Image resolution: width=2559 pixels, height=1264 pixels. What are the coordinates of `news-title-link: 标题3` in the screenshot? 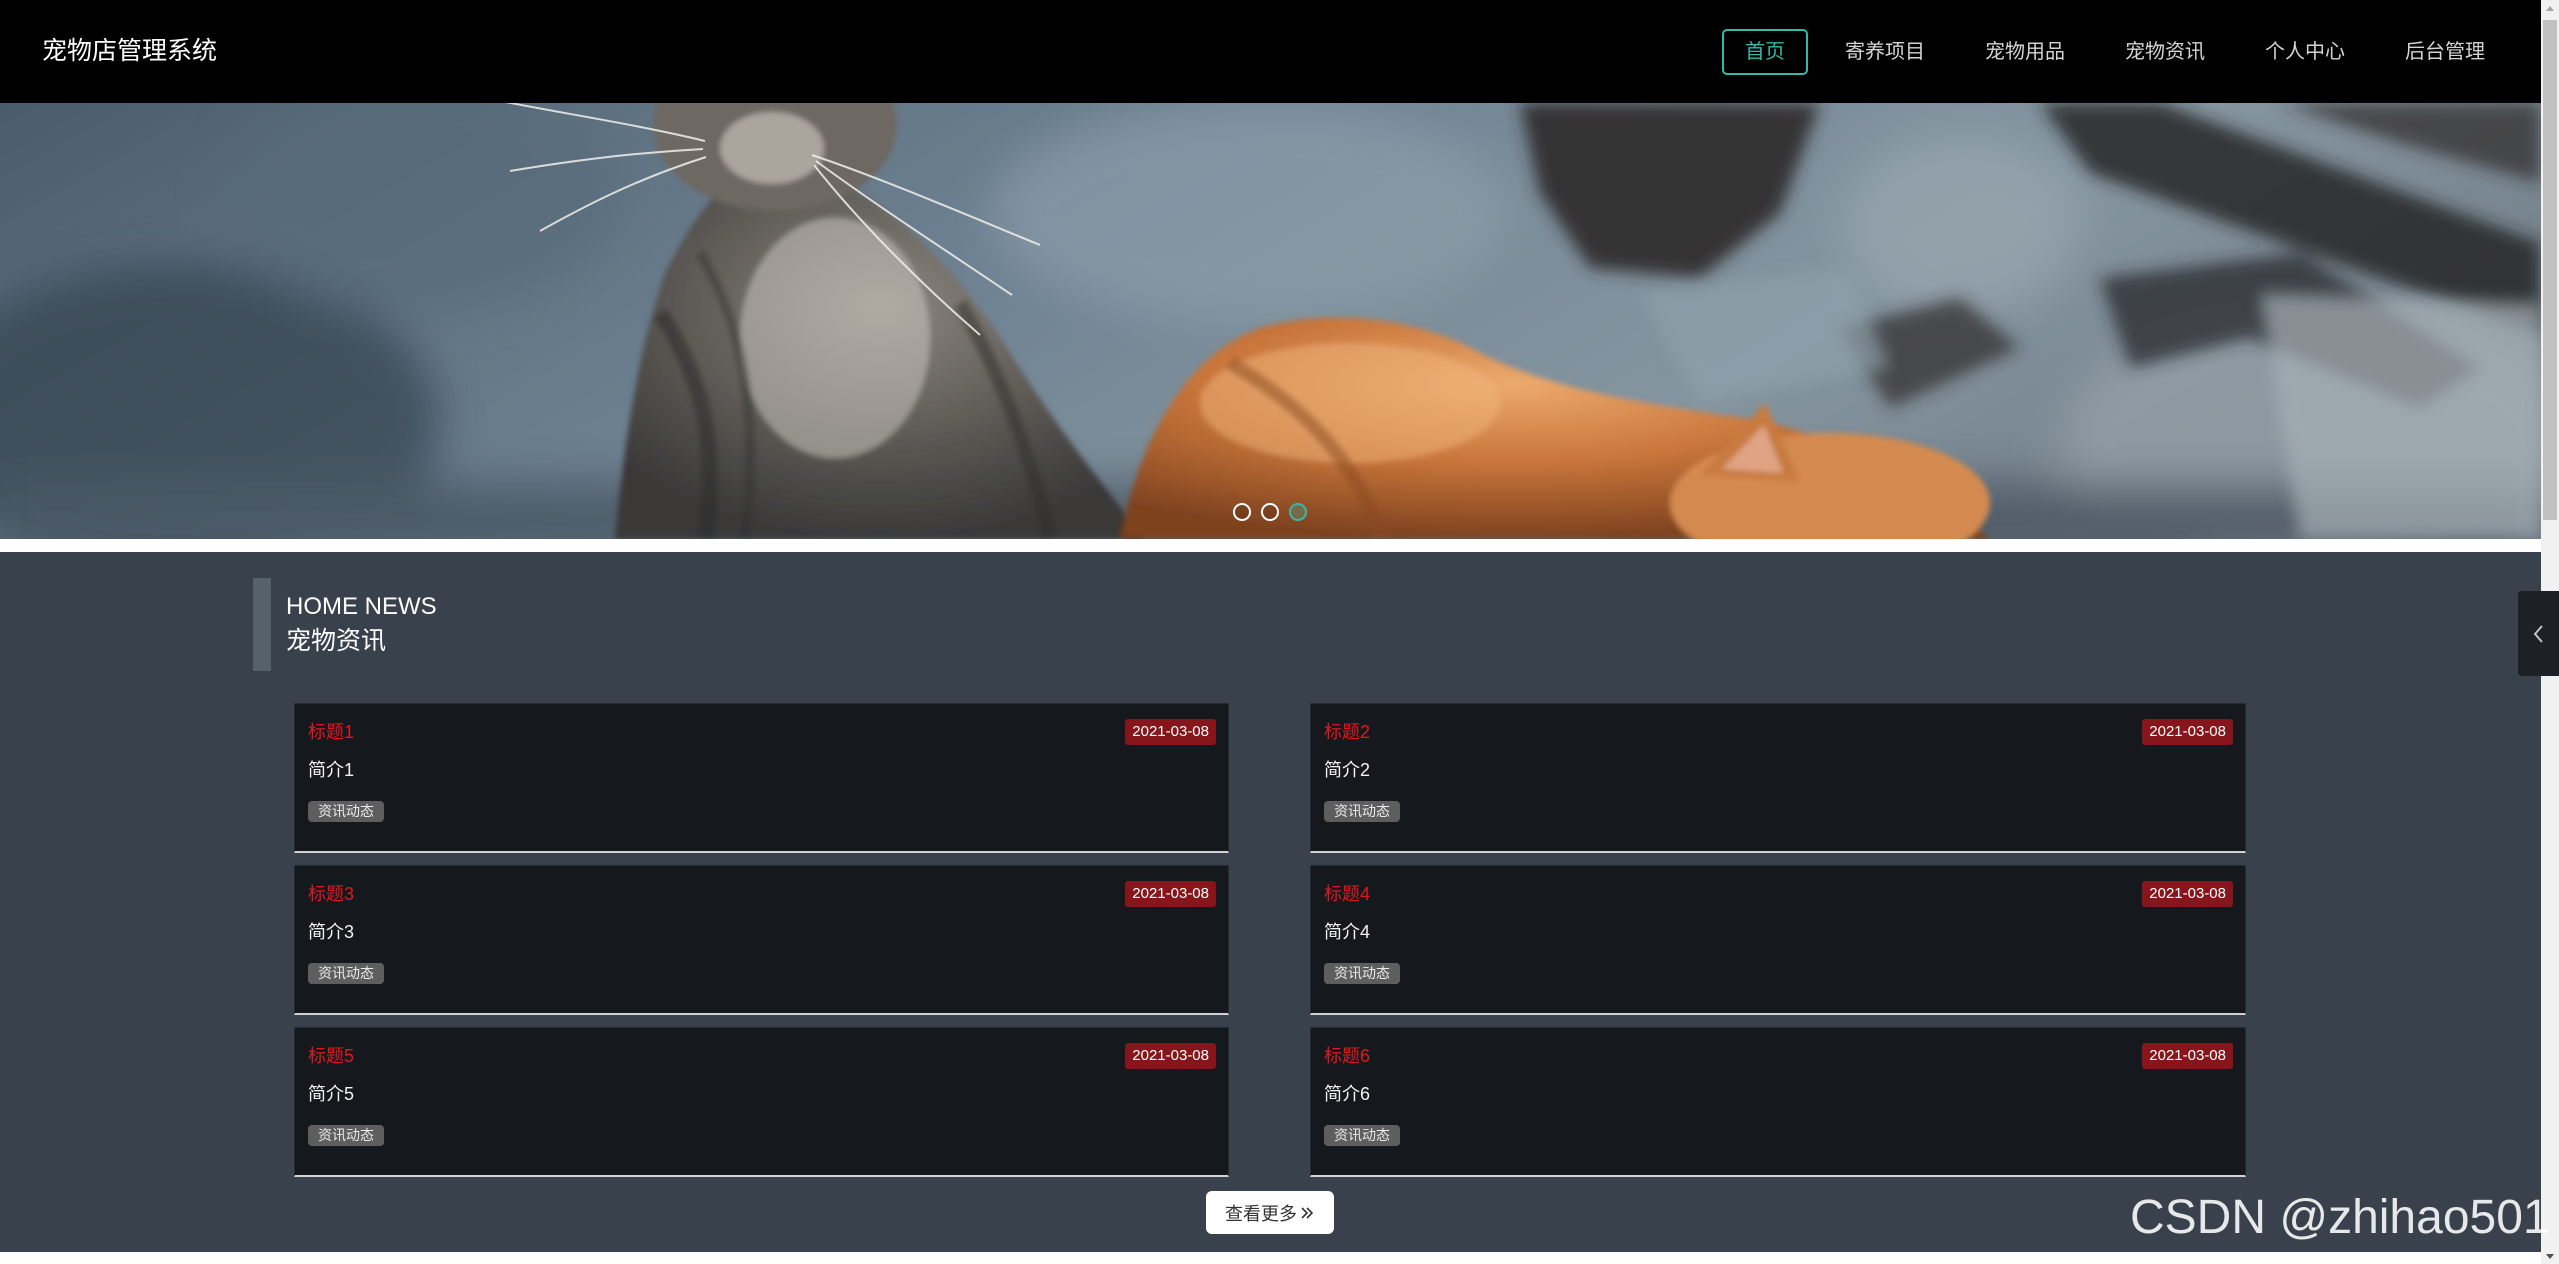 It's located at (331, 894).